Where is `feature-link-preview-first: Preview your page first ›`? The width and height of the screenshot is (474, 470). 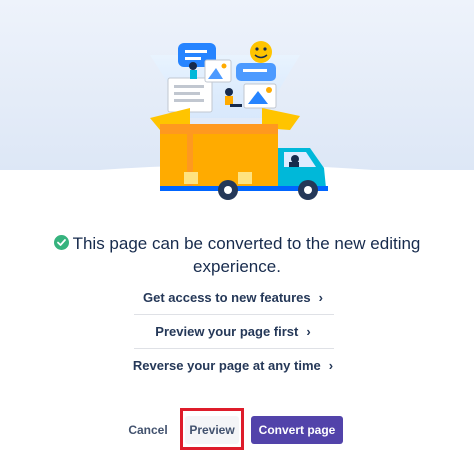 feature-link-preview-first: Preview your page first › is located at coordinates (233, 331).